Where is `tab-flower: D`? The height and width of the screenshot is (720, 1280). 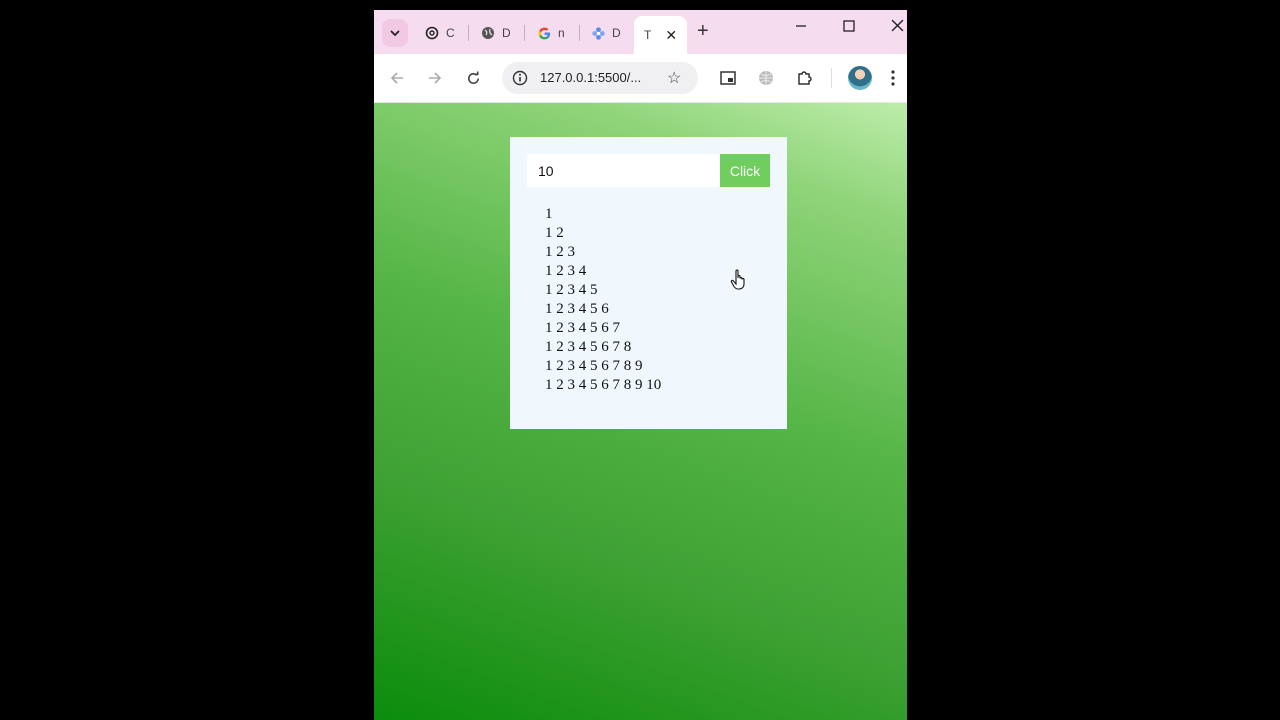 tab-flower: D is located at coordinates (605, 33).